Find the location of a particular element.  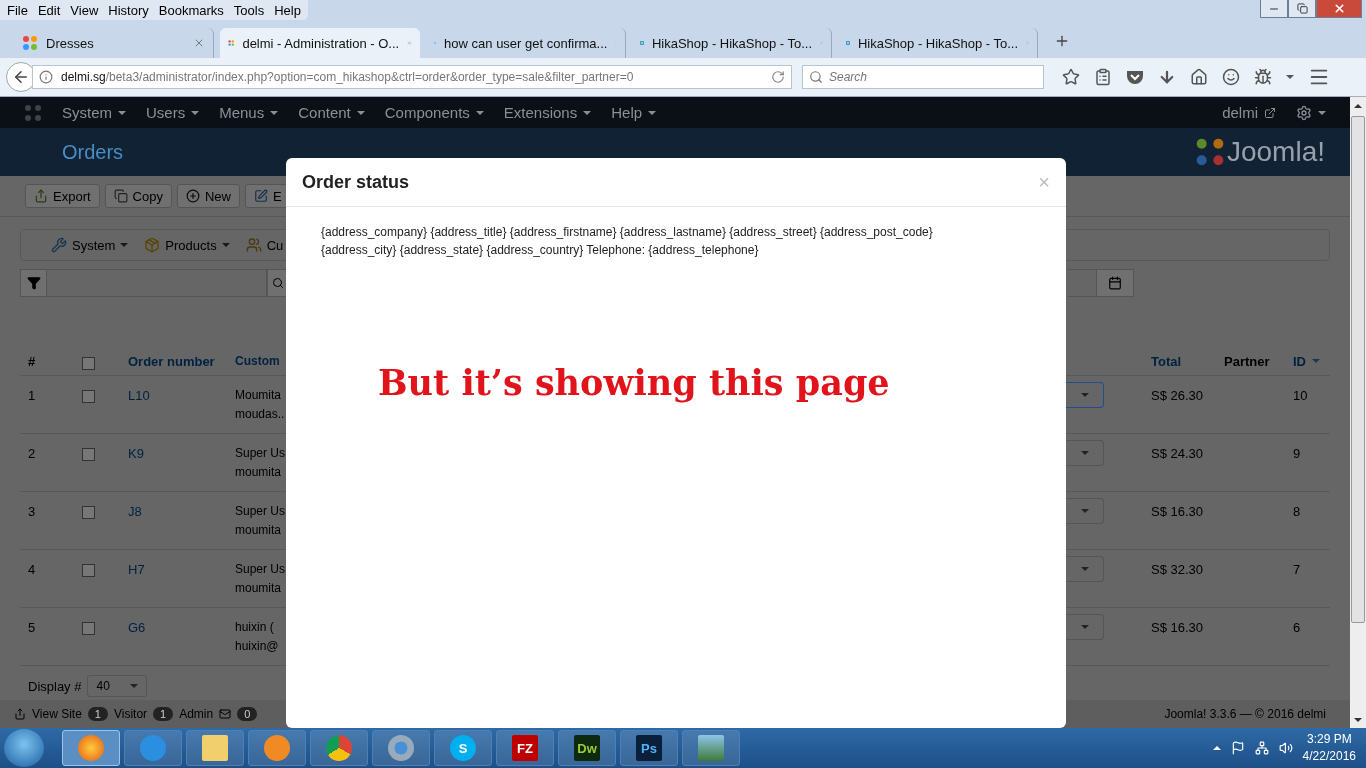

calendar-button is located at coordinates (1115, 283).